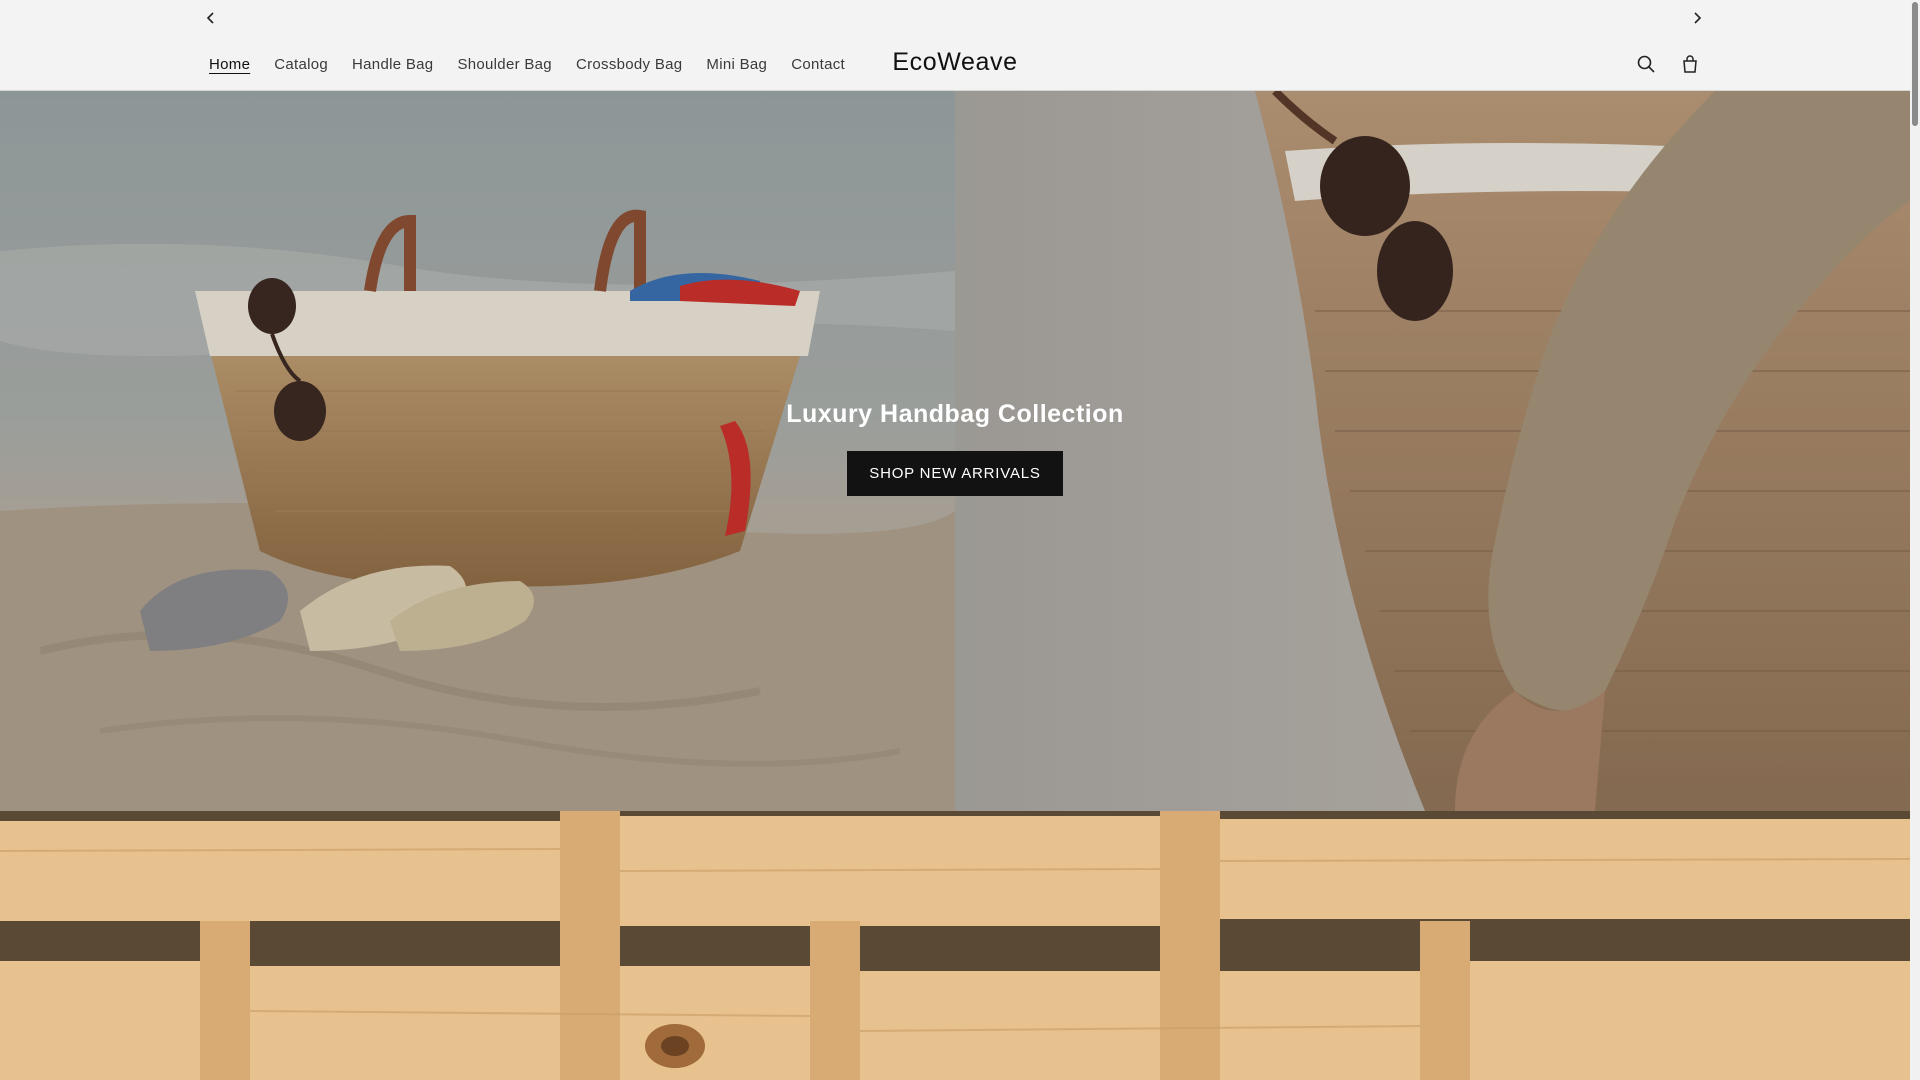 The image size is (1920, 1080). Describe the element at coordinates (960, 19) in the screenshot. I see `announcement-bar` at that location.